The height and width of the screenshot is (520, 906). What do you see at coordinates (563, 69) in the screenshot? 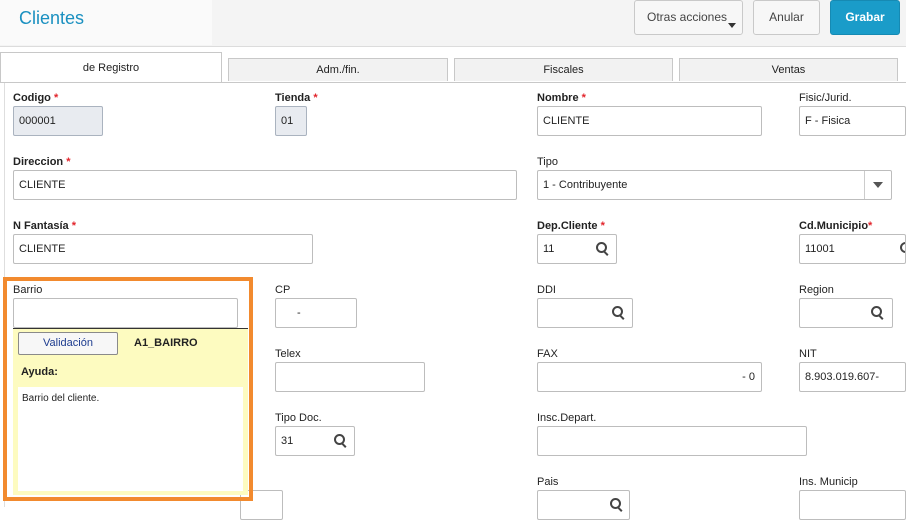
I see `tab-fiscales: Fiscales` at bounding box center [563, 69].